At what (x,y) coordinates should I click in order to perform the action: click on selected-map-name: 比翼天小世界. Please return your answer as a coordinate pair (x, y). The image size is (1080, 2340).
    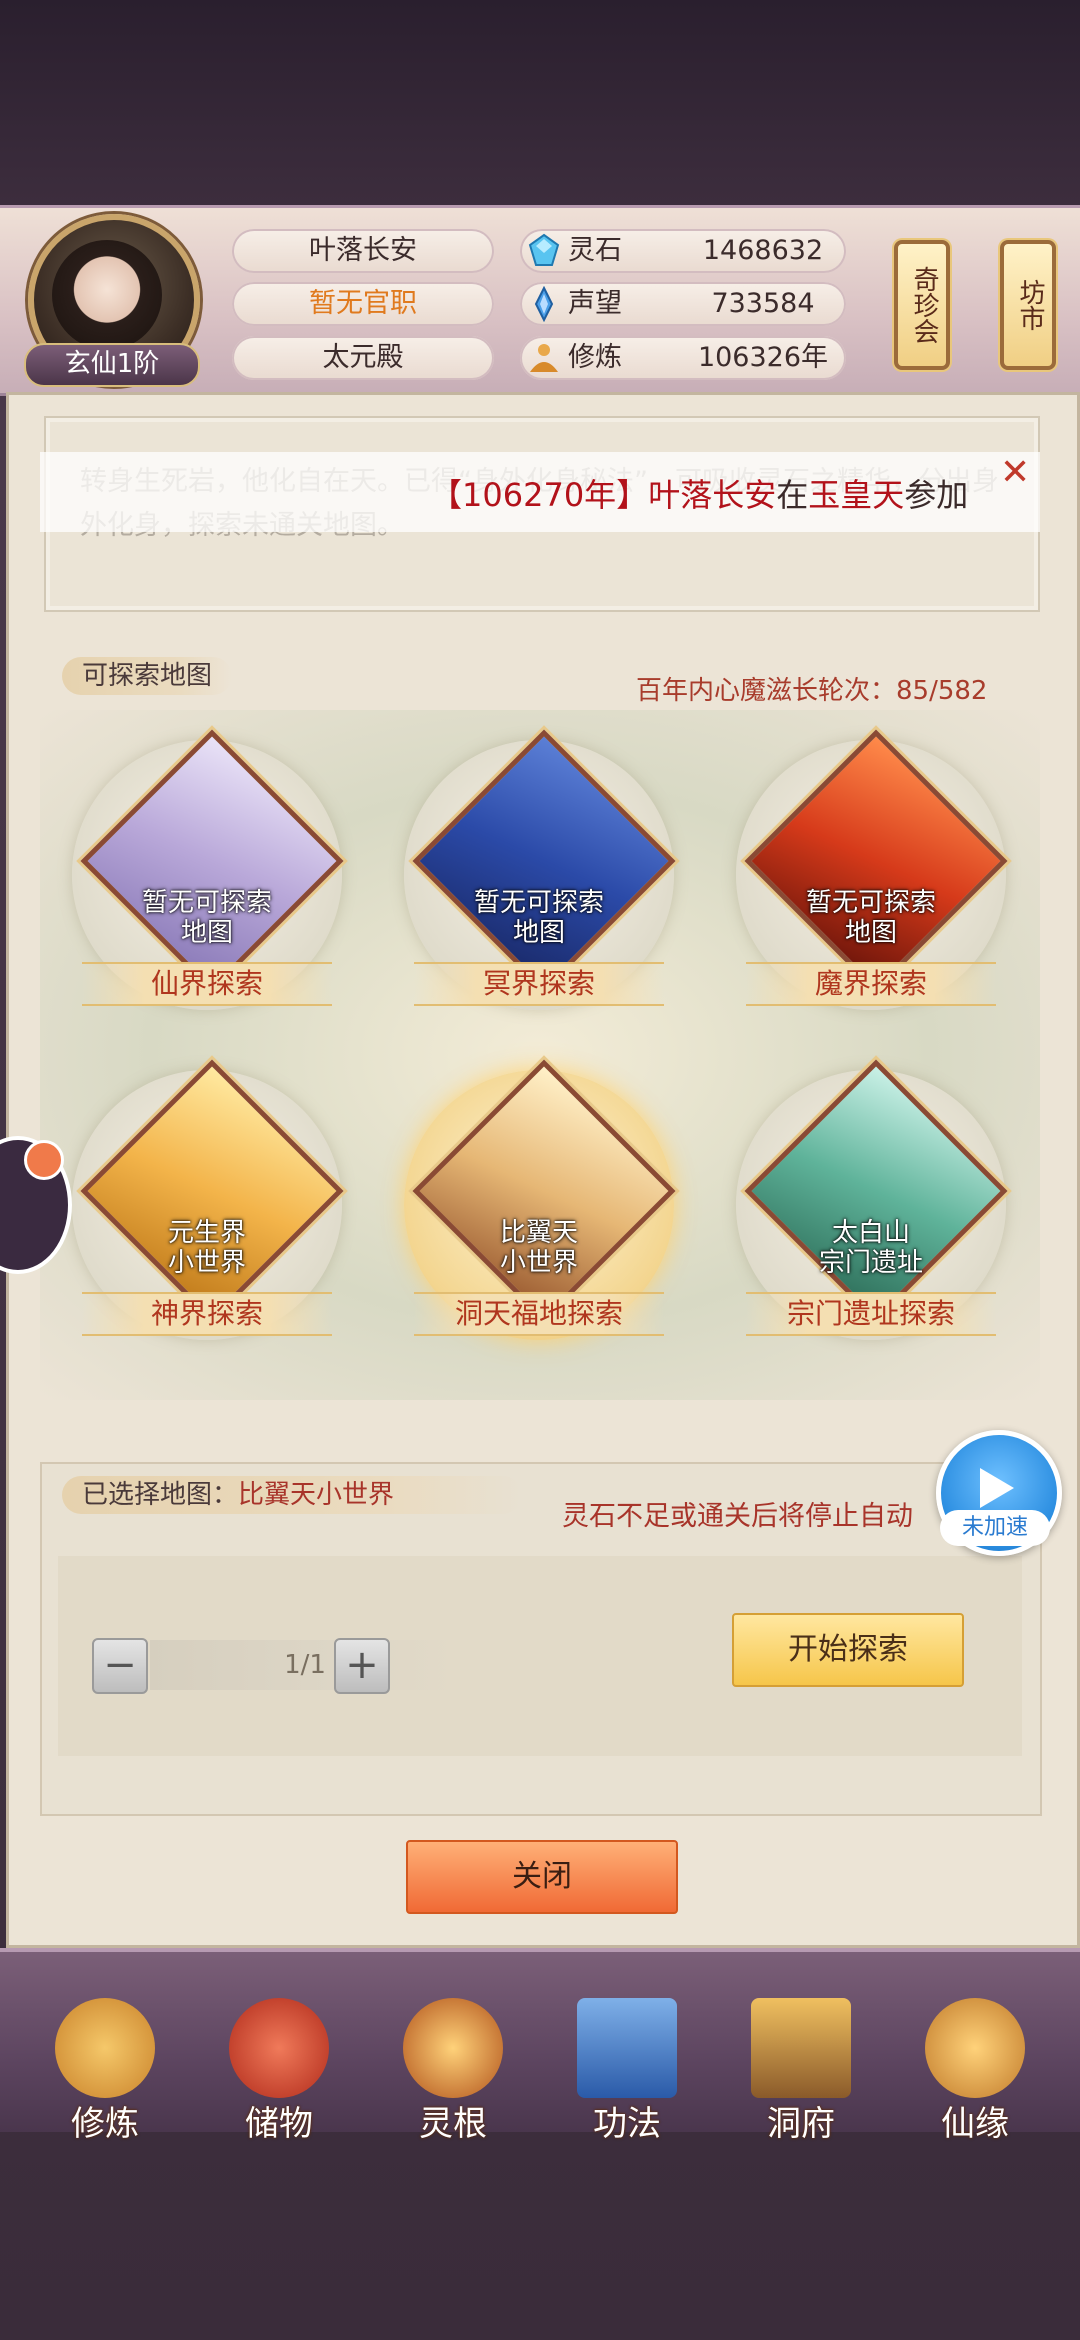
    Looking at the image, I should click on (316, 1495).